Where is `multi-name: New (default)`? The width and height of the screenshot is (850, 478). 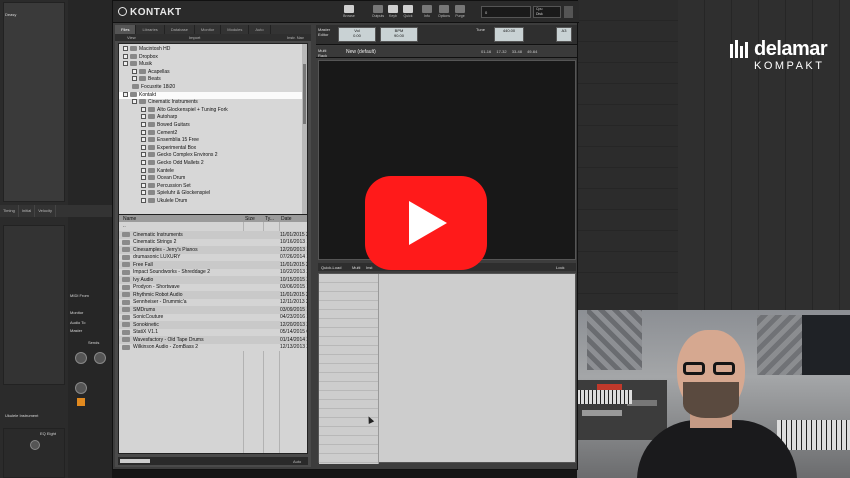
multi-name: New (default) is located at coordinates (361, 52).